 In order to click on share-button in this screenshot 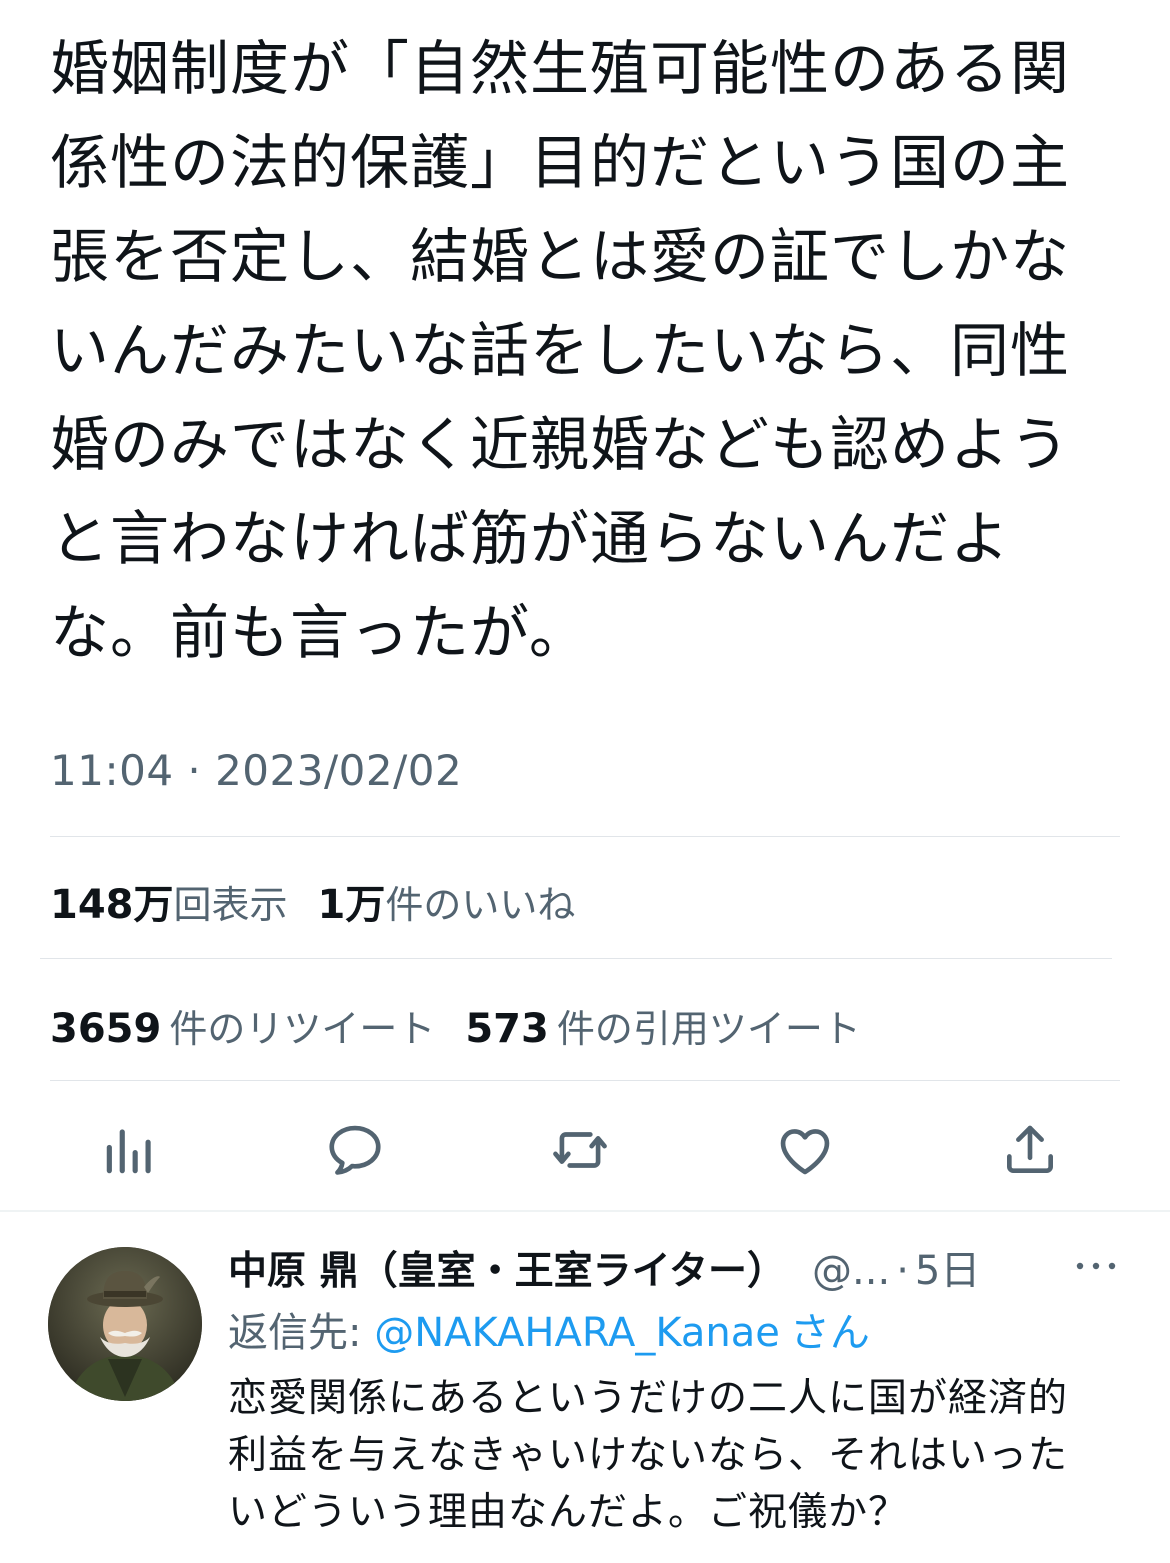, I will do `click(1030, 1150)`.